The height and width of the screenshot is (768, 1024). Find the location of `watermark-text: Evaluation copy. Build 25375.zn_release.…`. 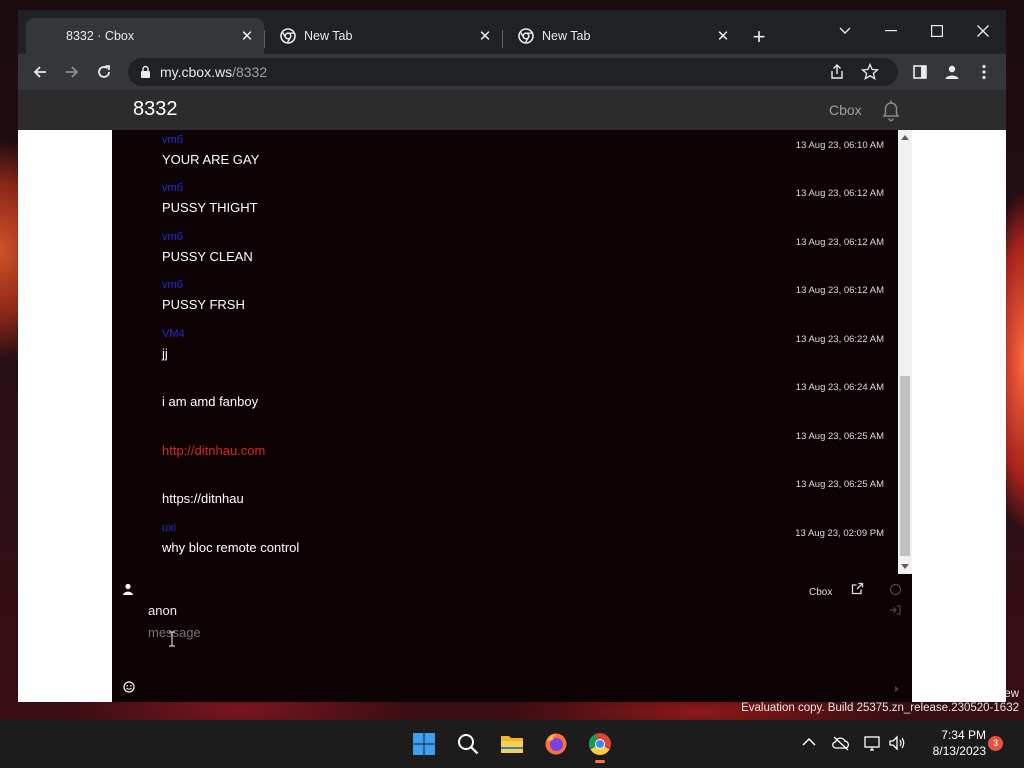

watermark-text: Evaluation copy. Build 25375.zn_release.… is located at coordinates (880, 708).